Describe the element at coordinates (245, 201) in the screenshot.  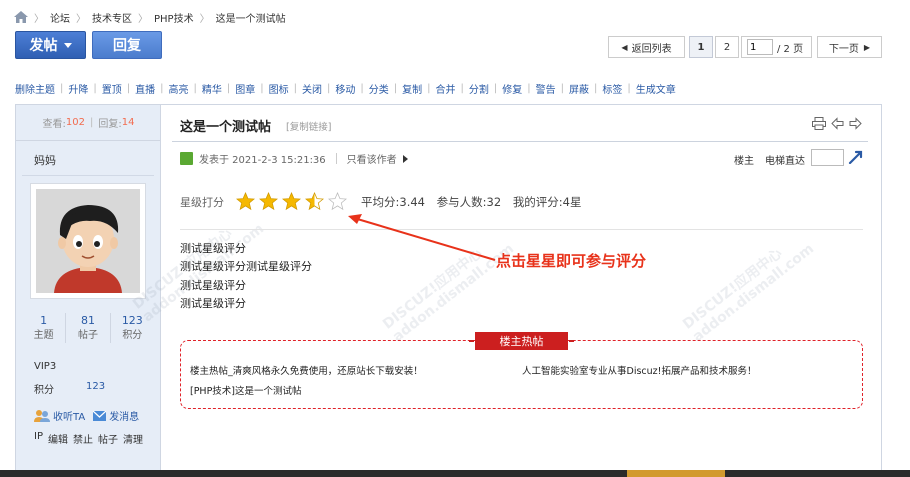
I see `star-1-icon` at that location.